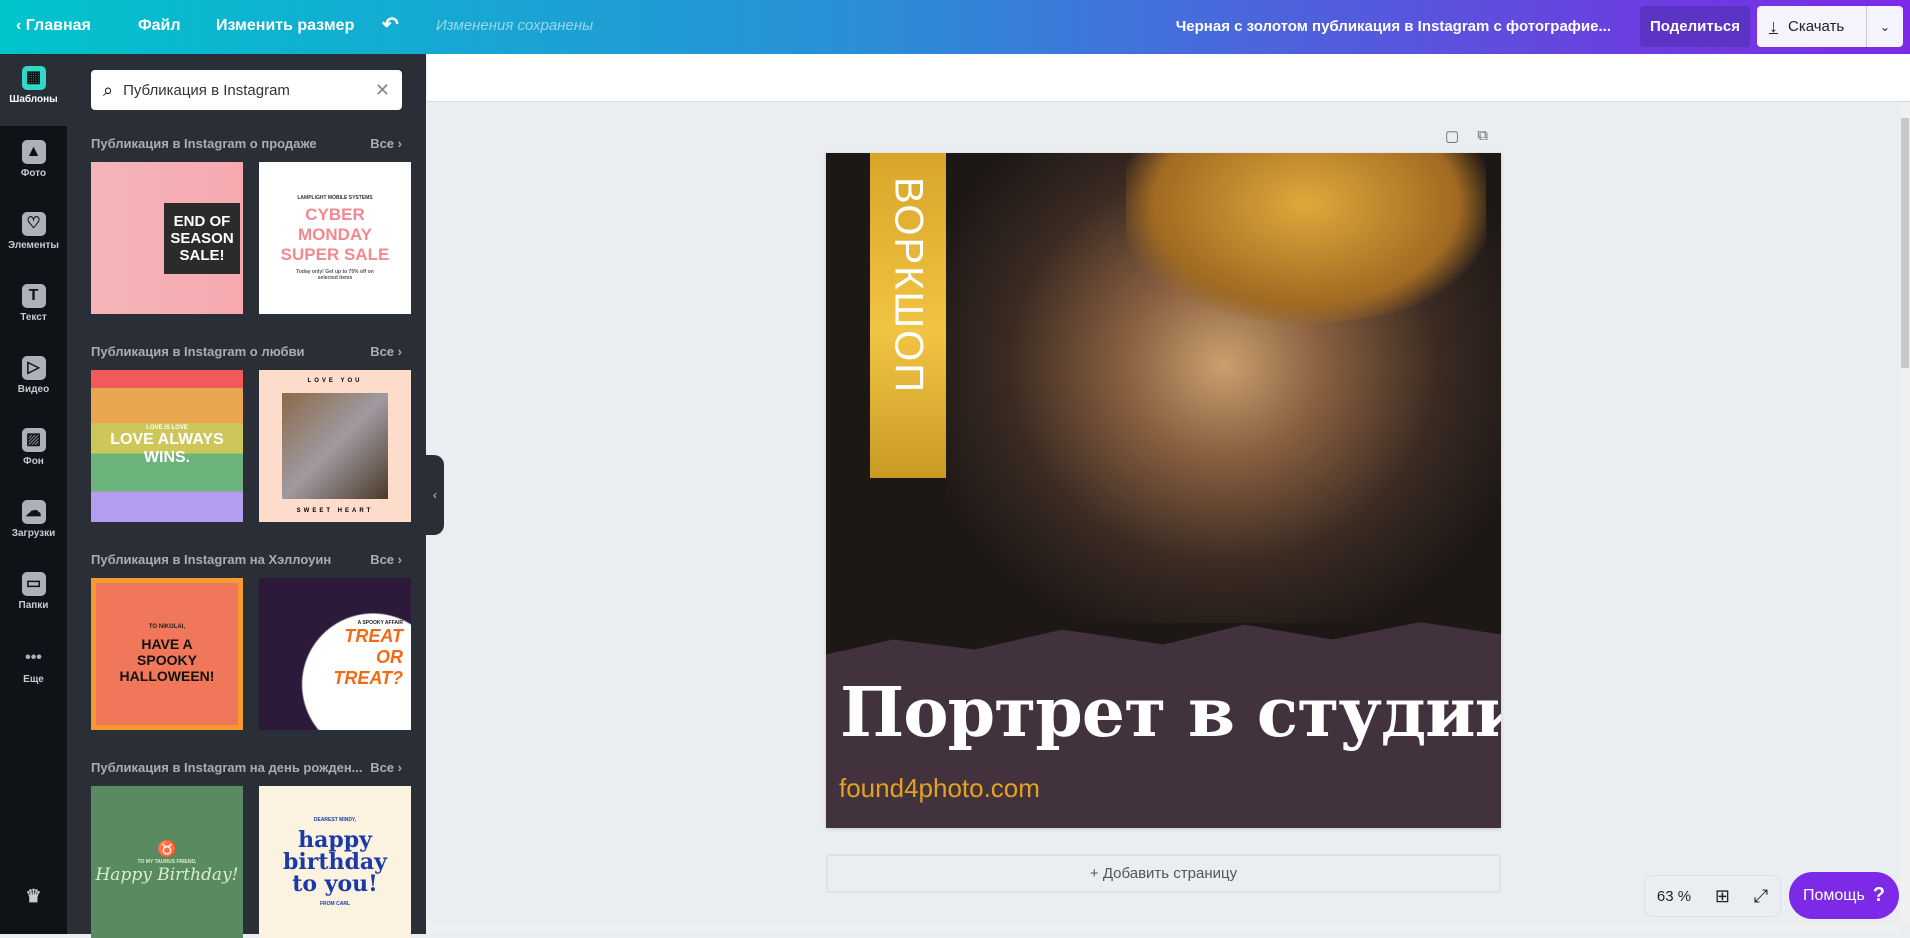 The width and height of the screenshot is (1910, 938). I want to click on rail-item-text: T Текст, so click(33, 303).